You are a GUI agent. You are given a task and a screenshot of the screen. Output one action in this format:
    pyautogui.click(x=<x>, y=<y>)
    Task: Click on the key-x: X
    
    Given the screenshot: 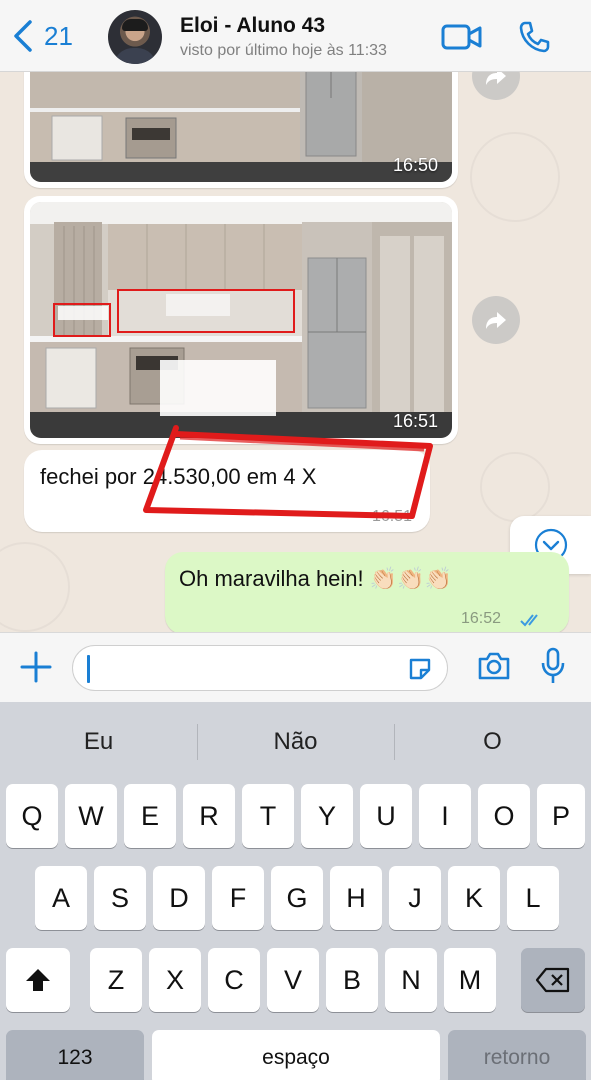 What is the action you would take?
    pyautogui.click(x=175, y=980)
    